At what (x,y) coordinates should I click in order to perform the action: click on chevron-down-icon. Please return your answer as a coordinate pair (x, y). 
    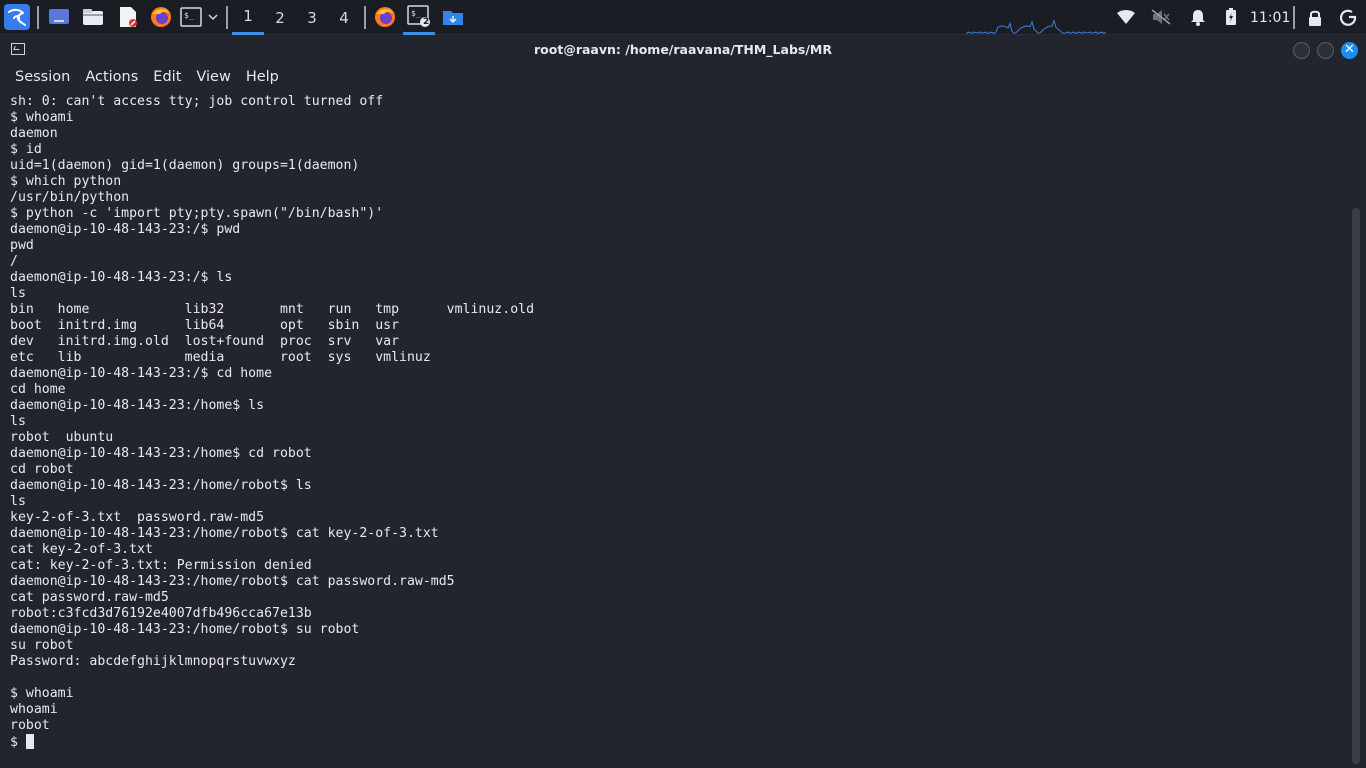
    Looking at the image, I should click on (213, 17).